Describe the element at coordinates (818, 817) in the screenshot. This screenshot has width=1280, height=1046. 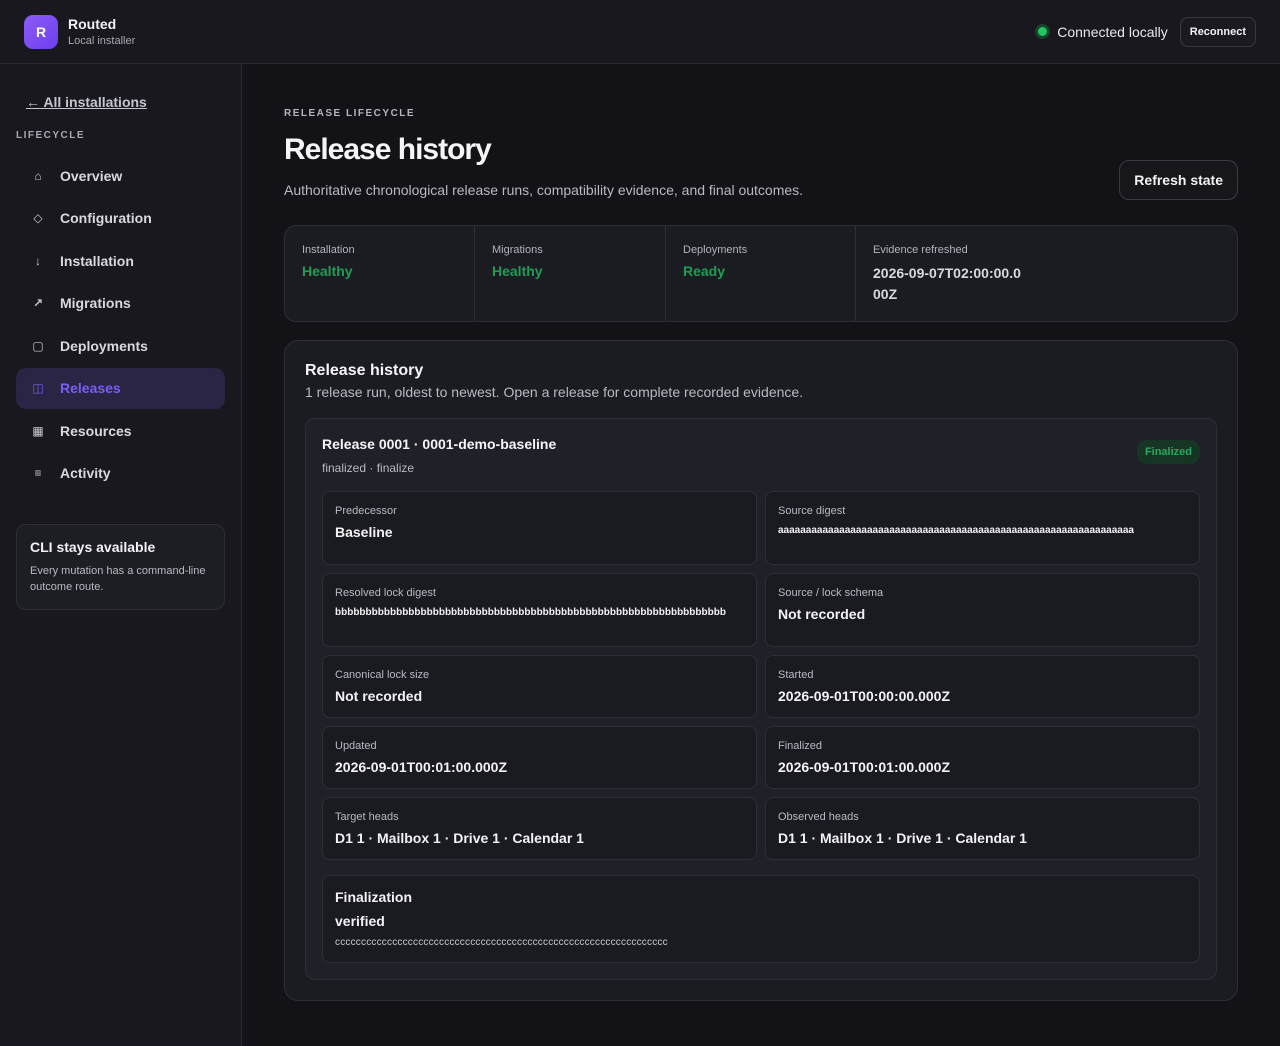
I see `field-label: Observed heads` at that location.